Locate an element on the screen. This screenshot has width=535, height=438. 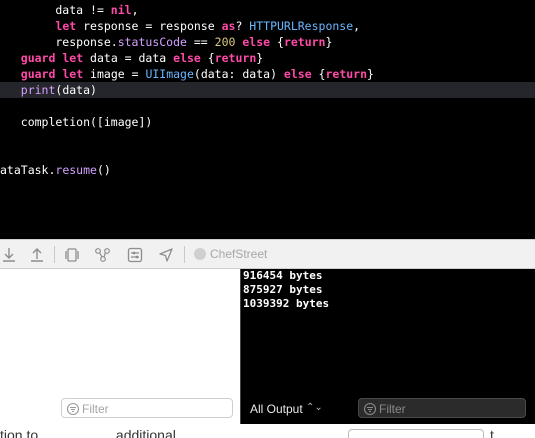
code-token: () is located at coordinates (103, 170).